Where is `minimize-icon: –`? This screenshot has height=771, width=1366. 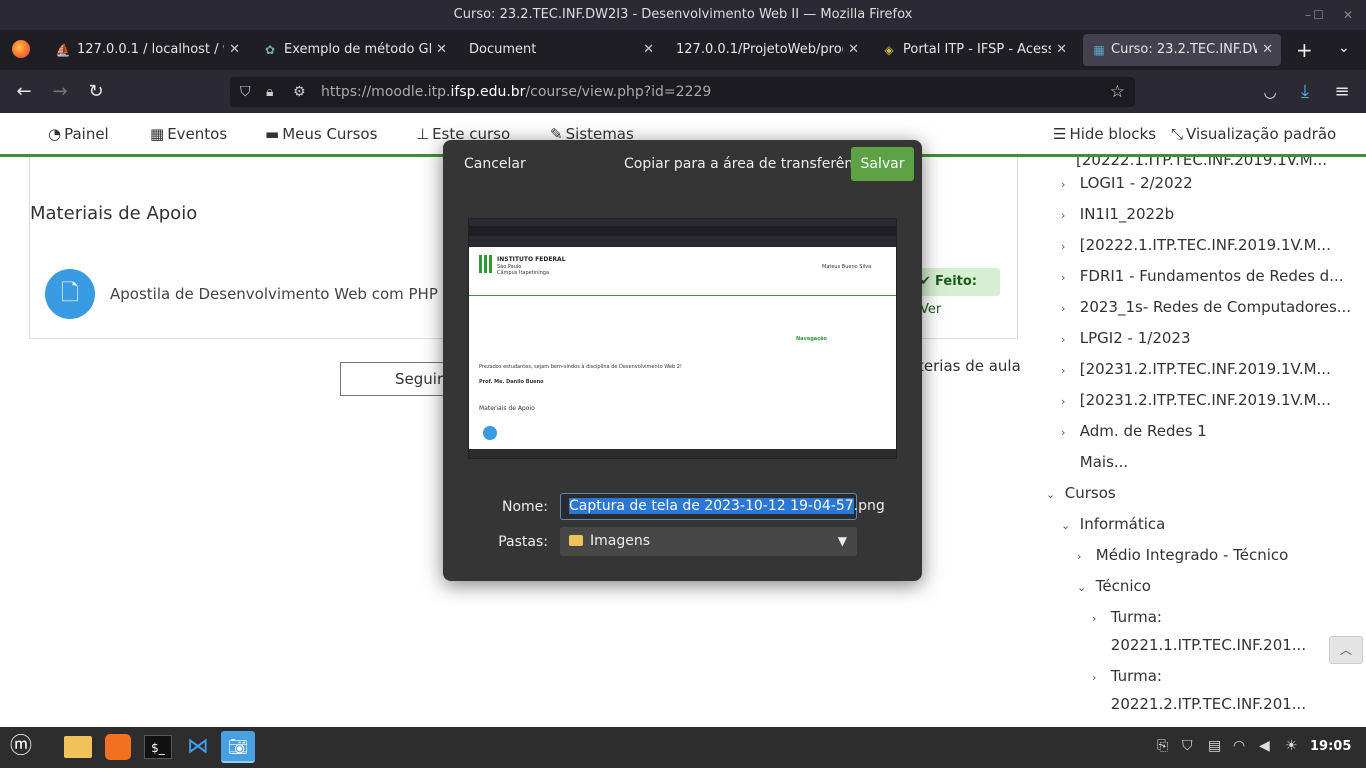 minimize-icon: – is located at coordinates (1308, 15).